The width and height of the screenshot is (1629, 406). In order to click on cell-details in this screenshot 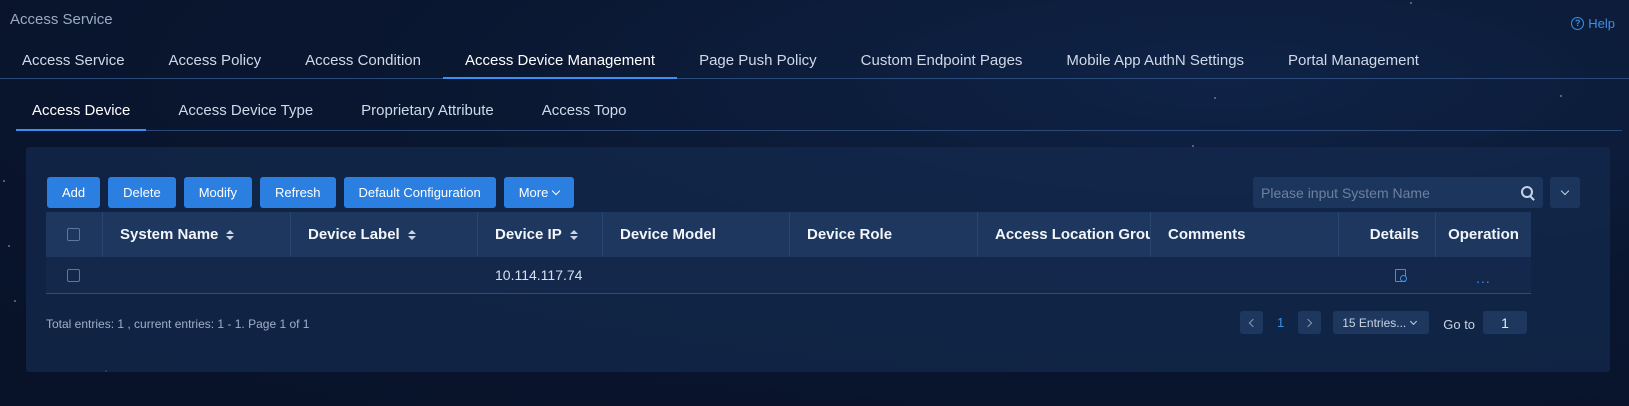, I will do `click(1387, 275)`.